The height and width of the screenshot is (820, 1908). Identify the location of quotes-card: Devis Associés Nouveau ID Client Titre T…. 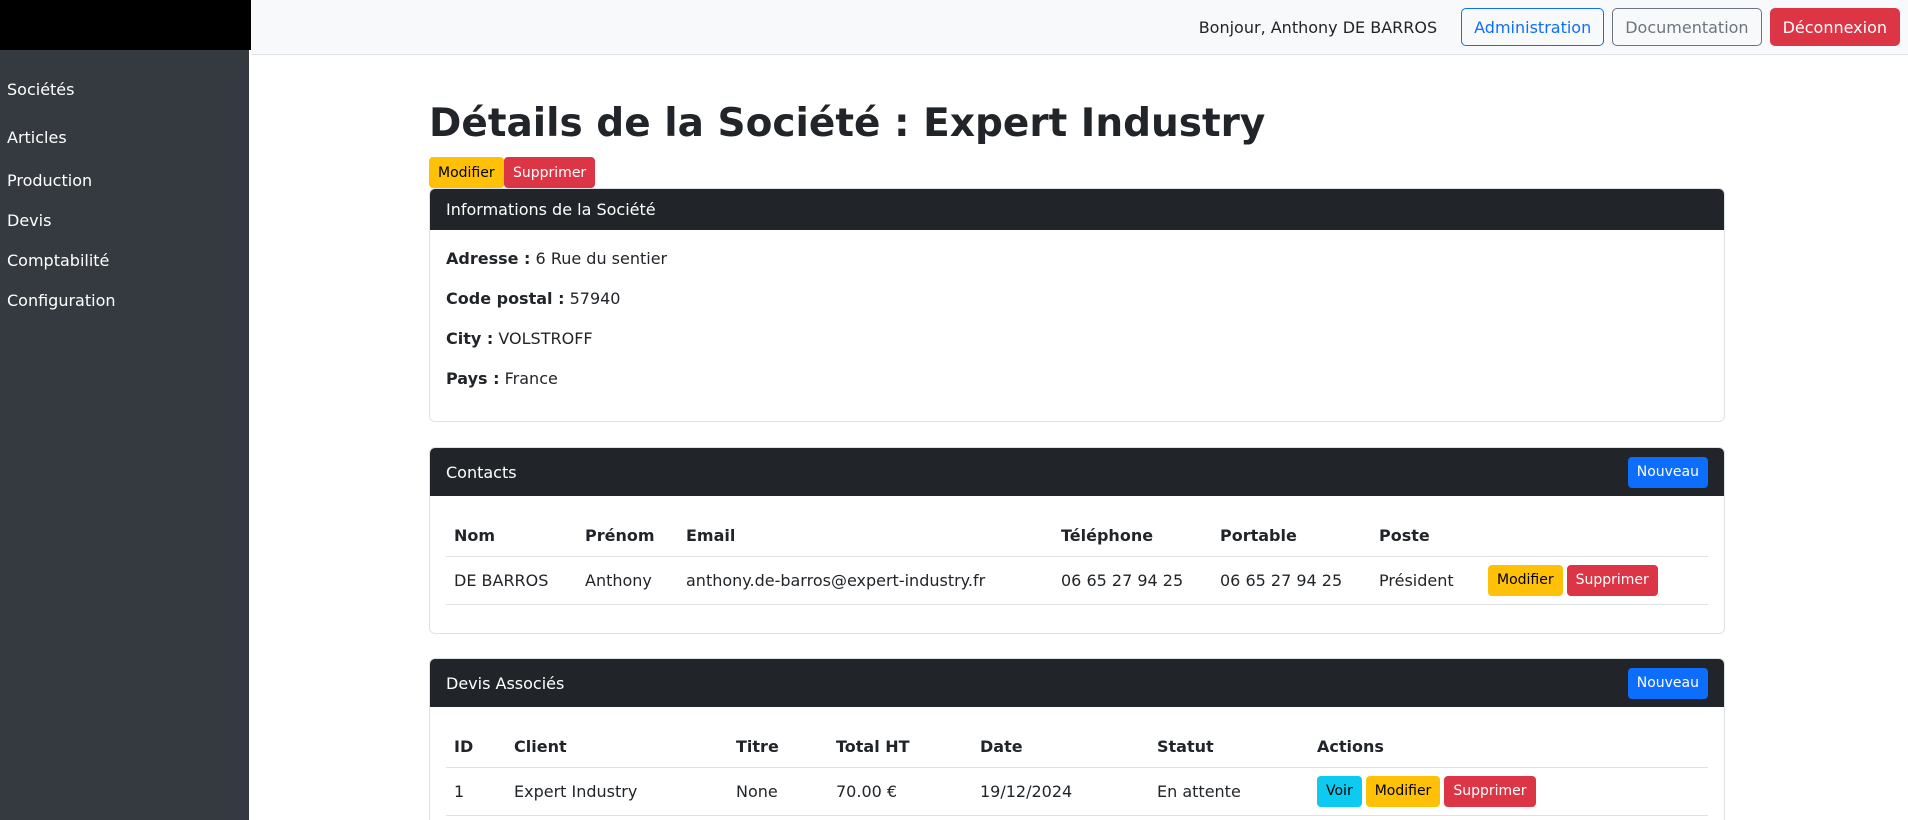
(1077, 739).